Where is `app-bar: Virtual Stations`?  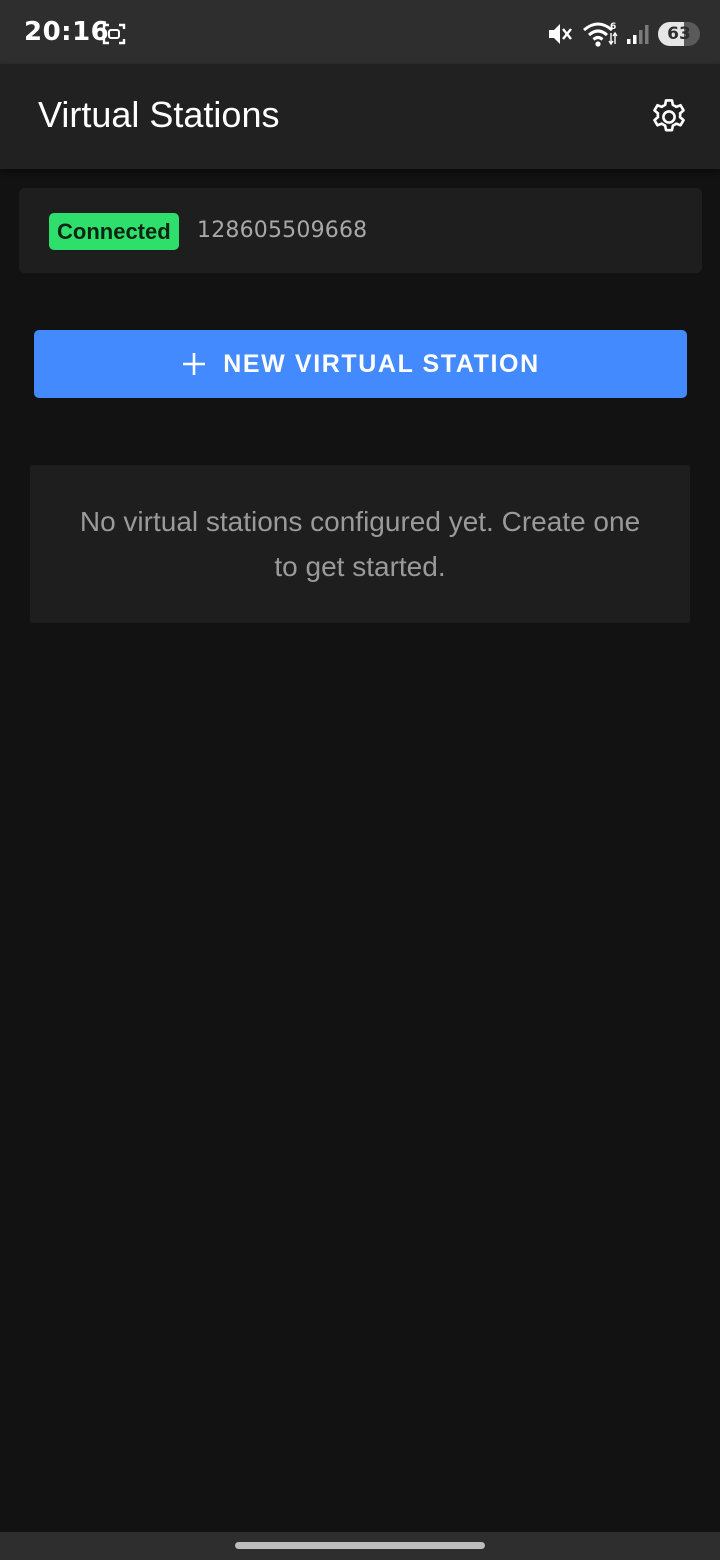
app-bar: Virtual Stations is located at coordinates (360, 116).